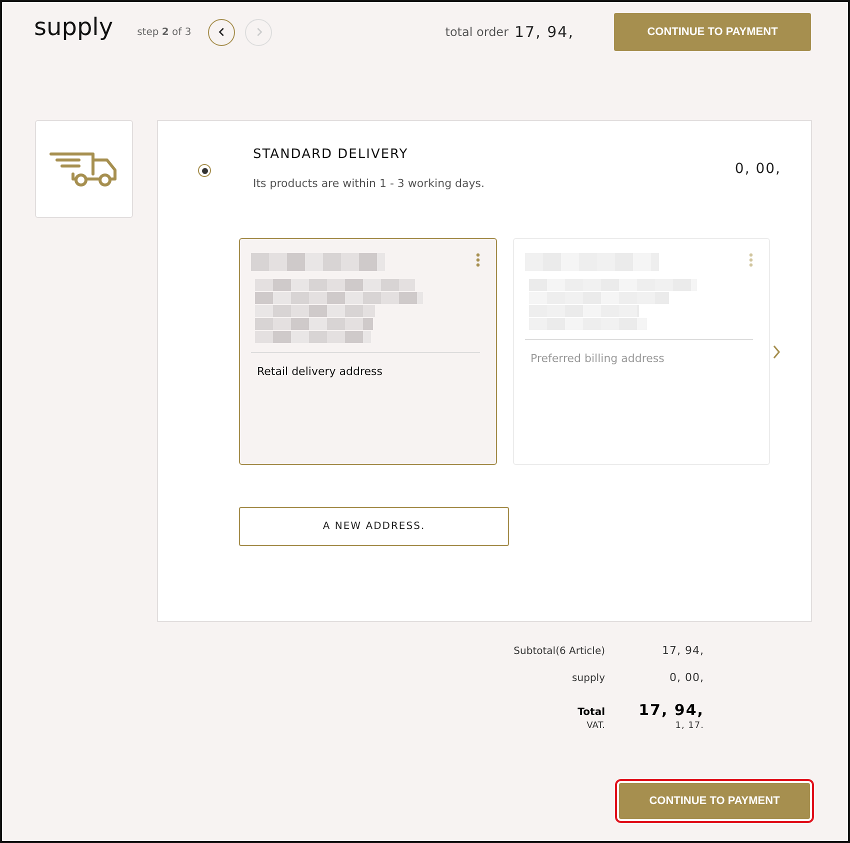  Describe the element at coordinates (367, 351) in the screenshot. I see `address-card: Retail delivery address` at that location.